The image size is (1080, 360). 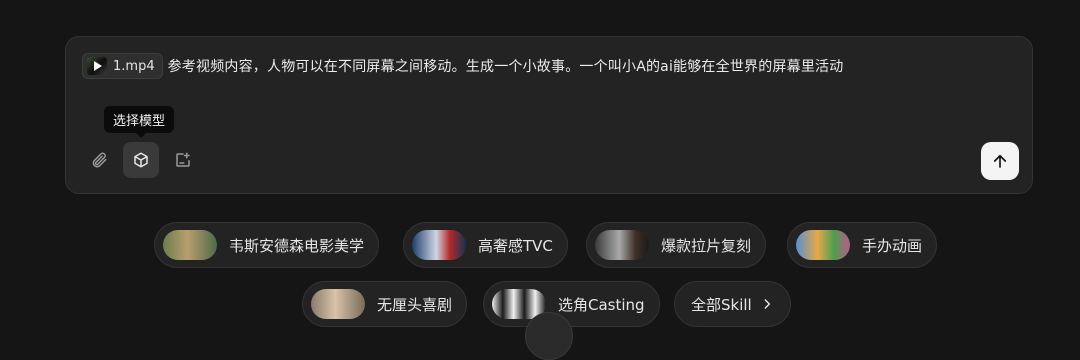 I want to click on skill-chip: 韦斯安德森电影美学, so click(x=267, y=245).